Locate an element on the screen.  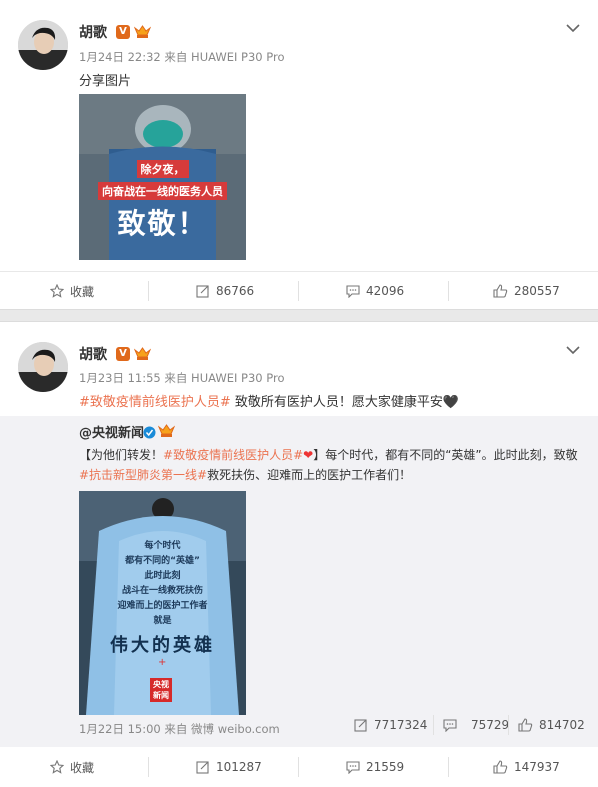
like-count: 280557 is located at coordinates (537, 291).